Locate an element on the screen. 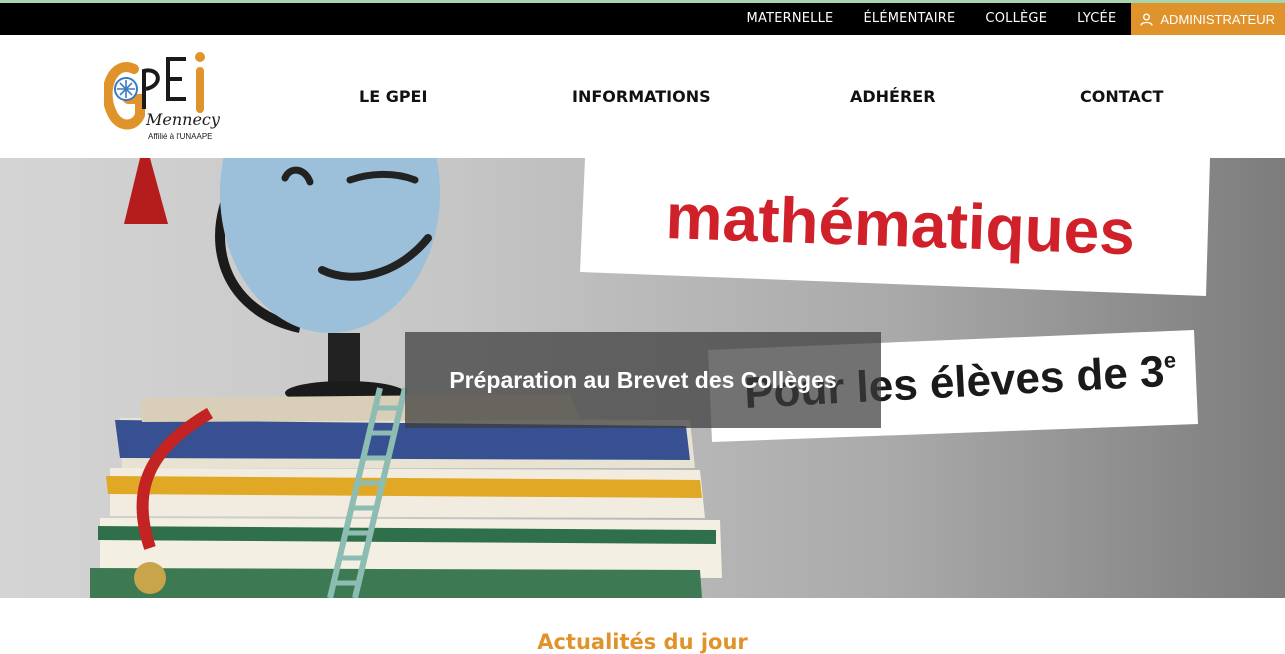  nav-item-informations: INFORMATIONS is located at coordinates (641, 96).